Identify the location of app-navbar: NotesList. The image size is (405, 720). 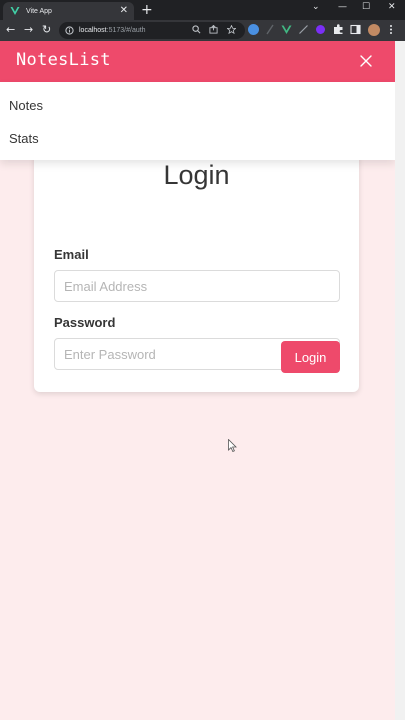
(197, 61).